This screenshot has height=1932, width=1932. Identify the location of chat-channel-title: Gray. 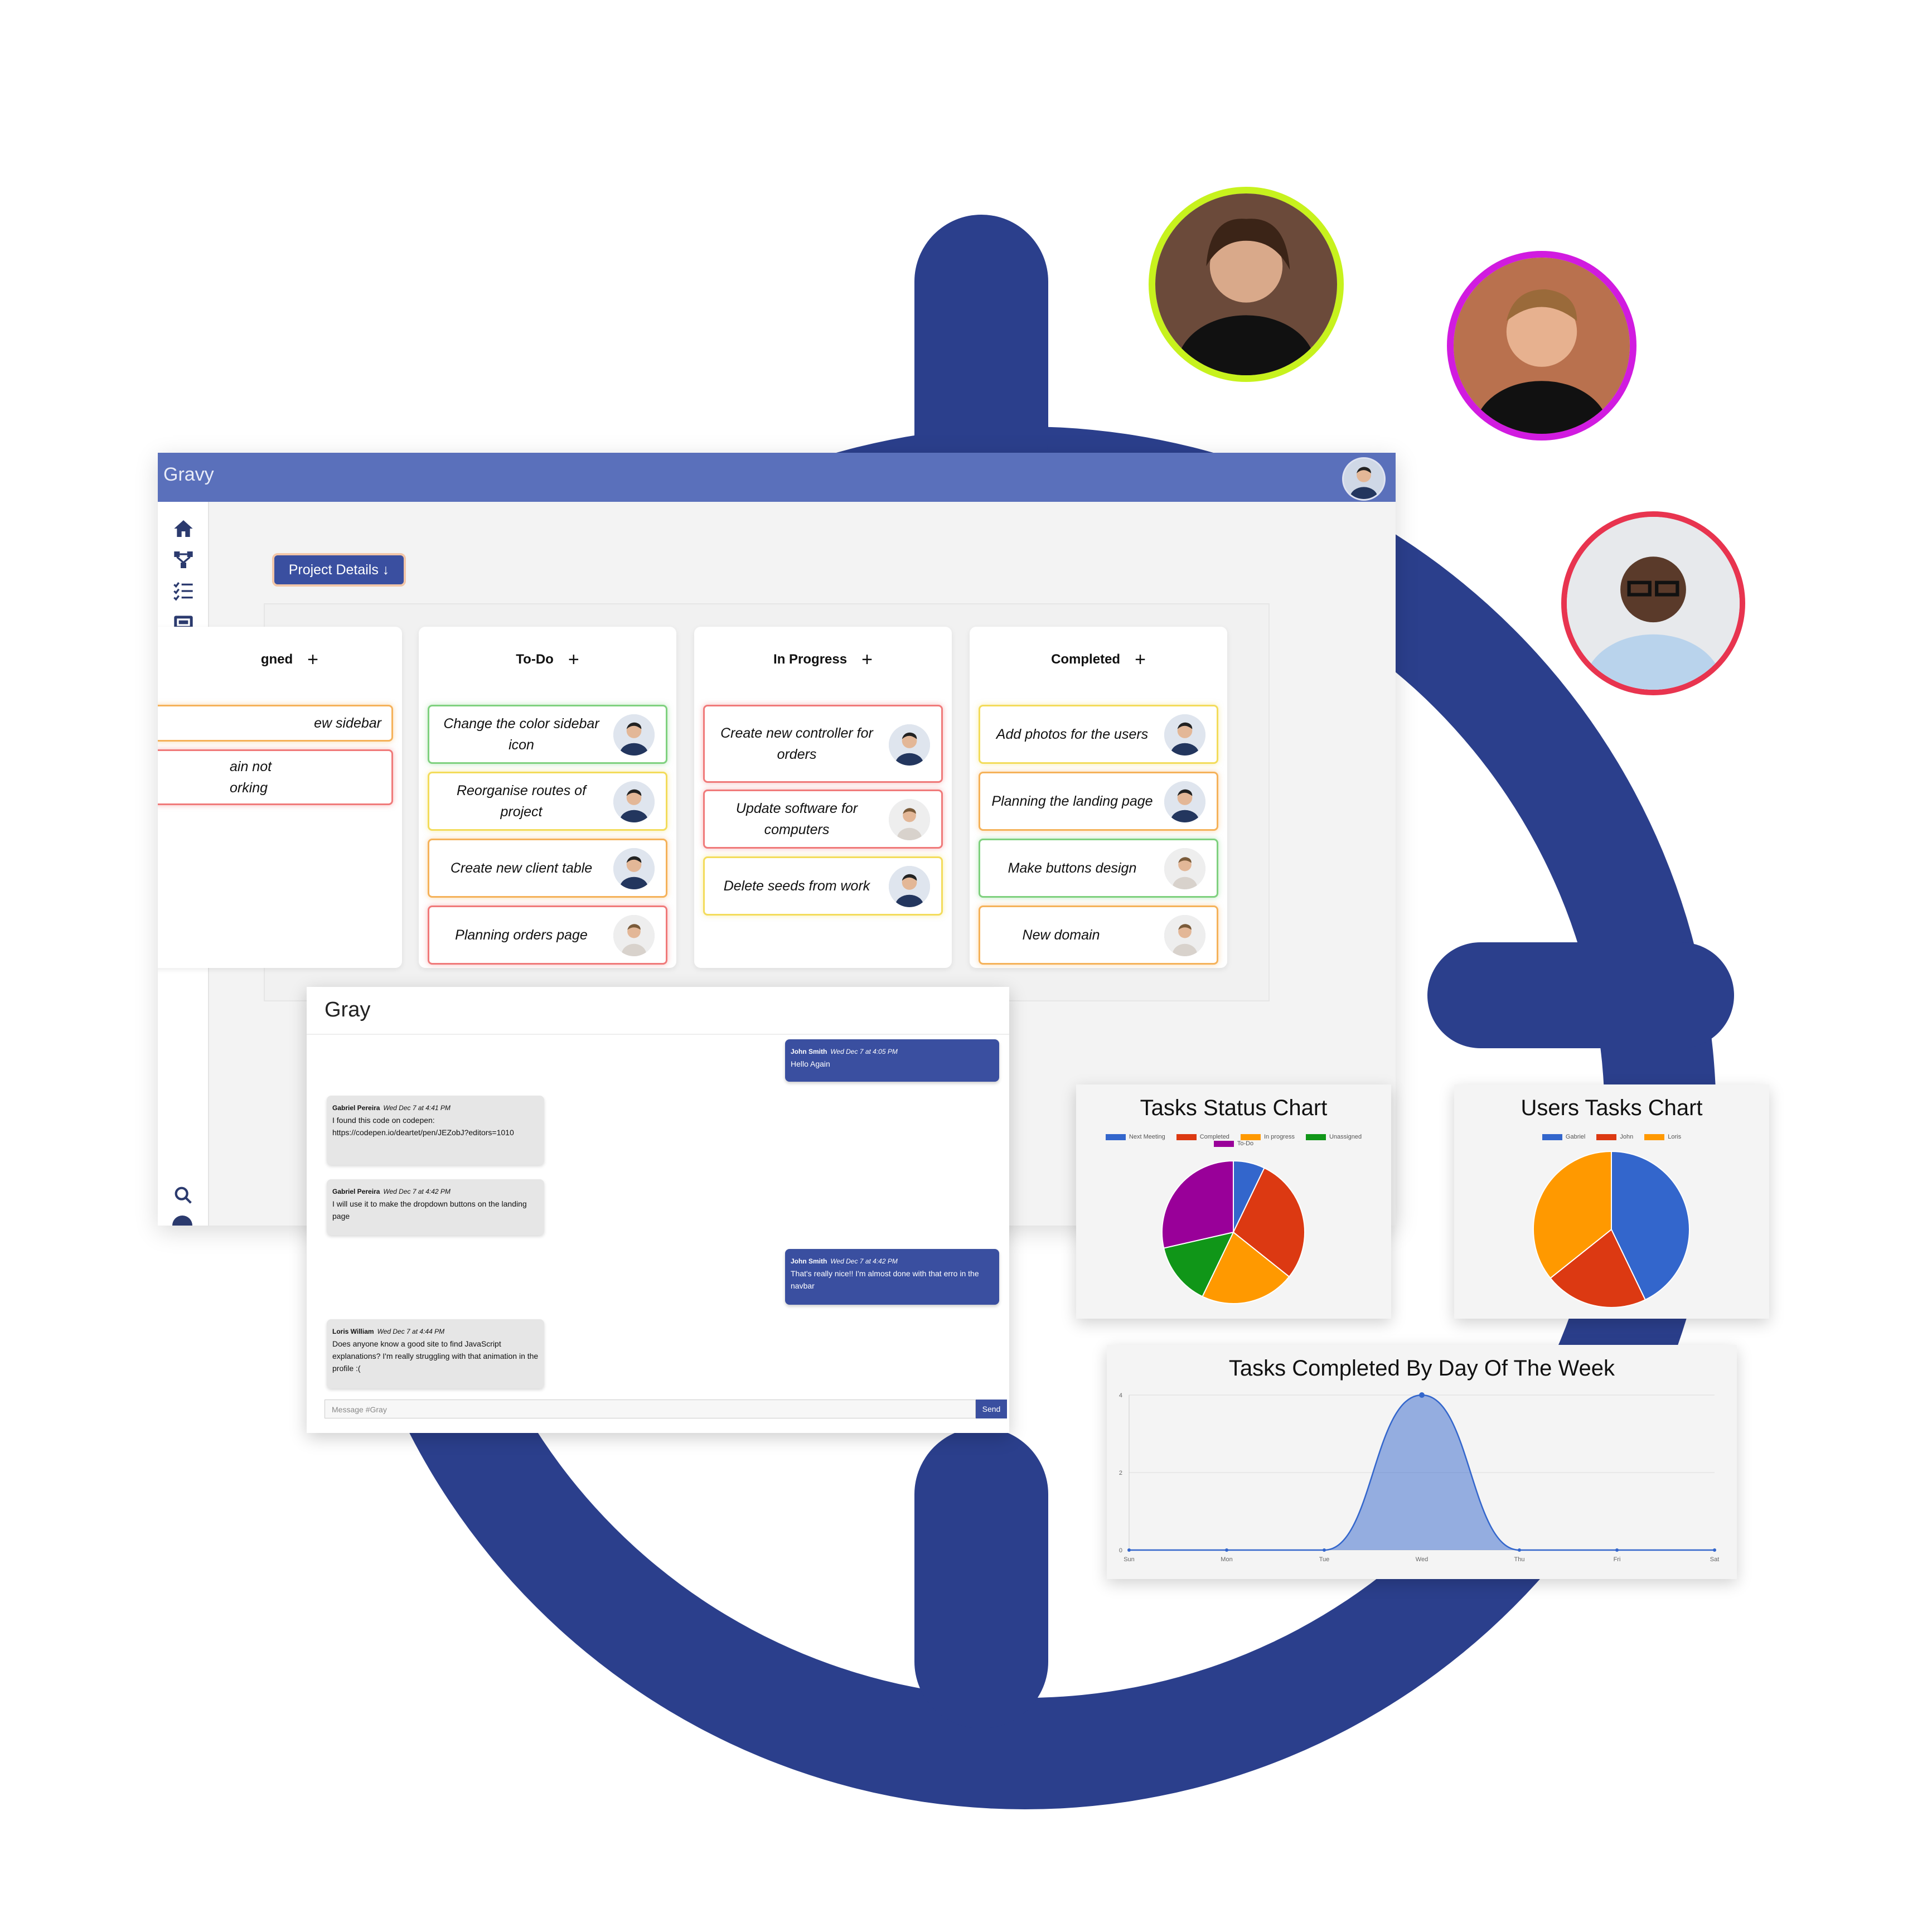
(348, 1009).